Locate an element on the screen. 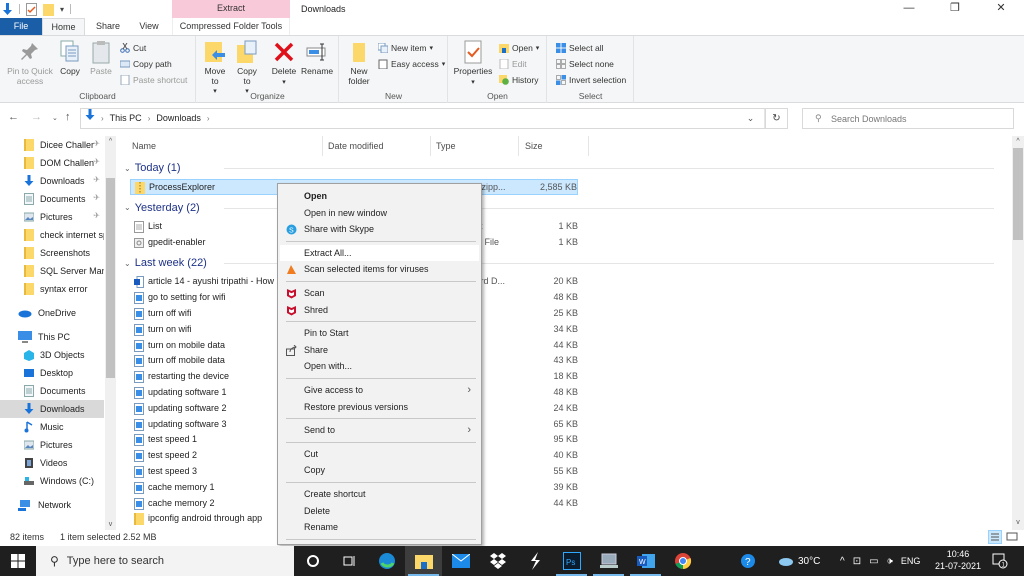 The height and width of the screenshot is (576, 1024). move-to-button: Move to ▾ is located at coordinates (215, 68).